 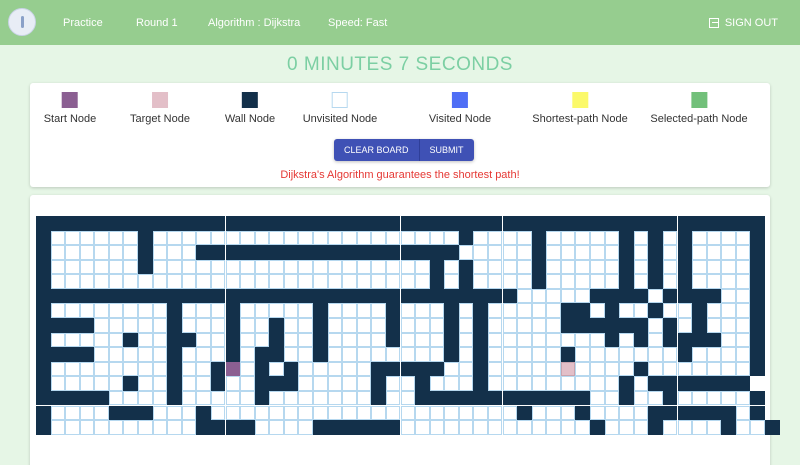 What do you see at coordinates (233, 369) in the screenshot?
I see `start-node` at bounding box center [233, 369].